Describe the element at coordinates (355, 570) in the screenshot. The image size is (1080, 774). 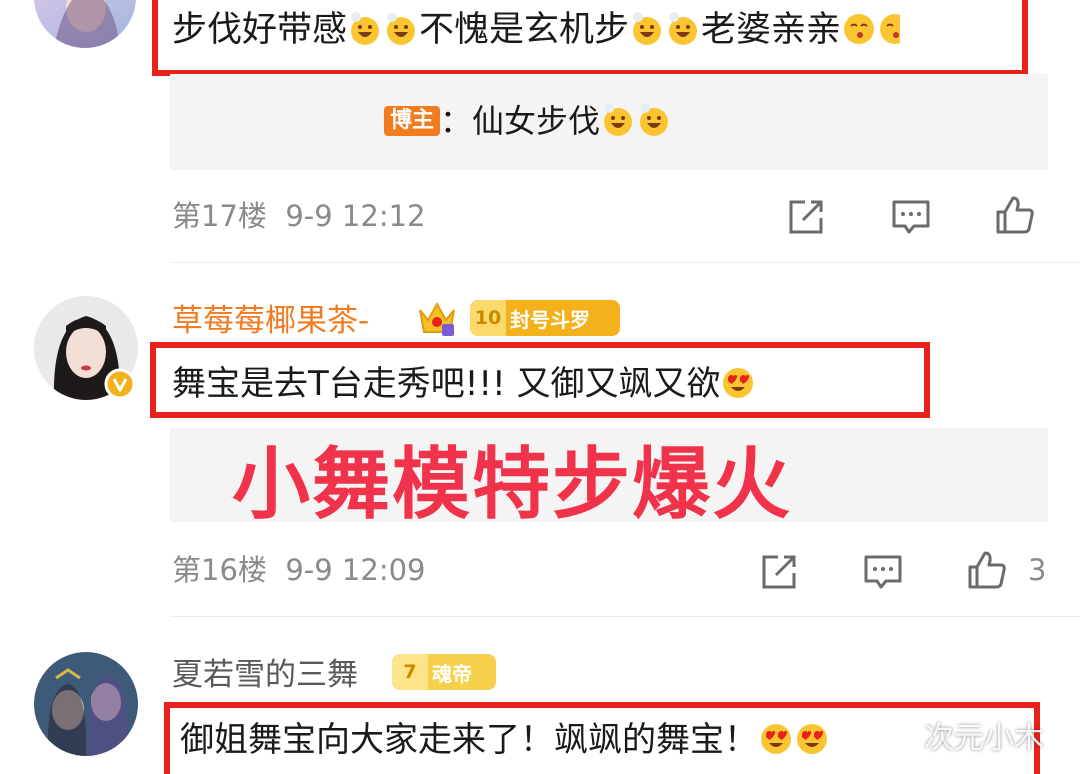
I see `timestamp: 9-9 12:09` at that location.